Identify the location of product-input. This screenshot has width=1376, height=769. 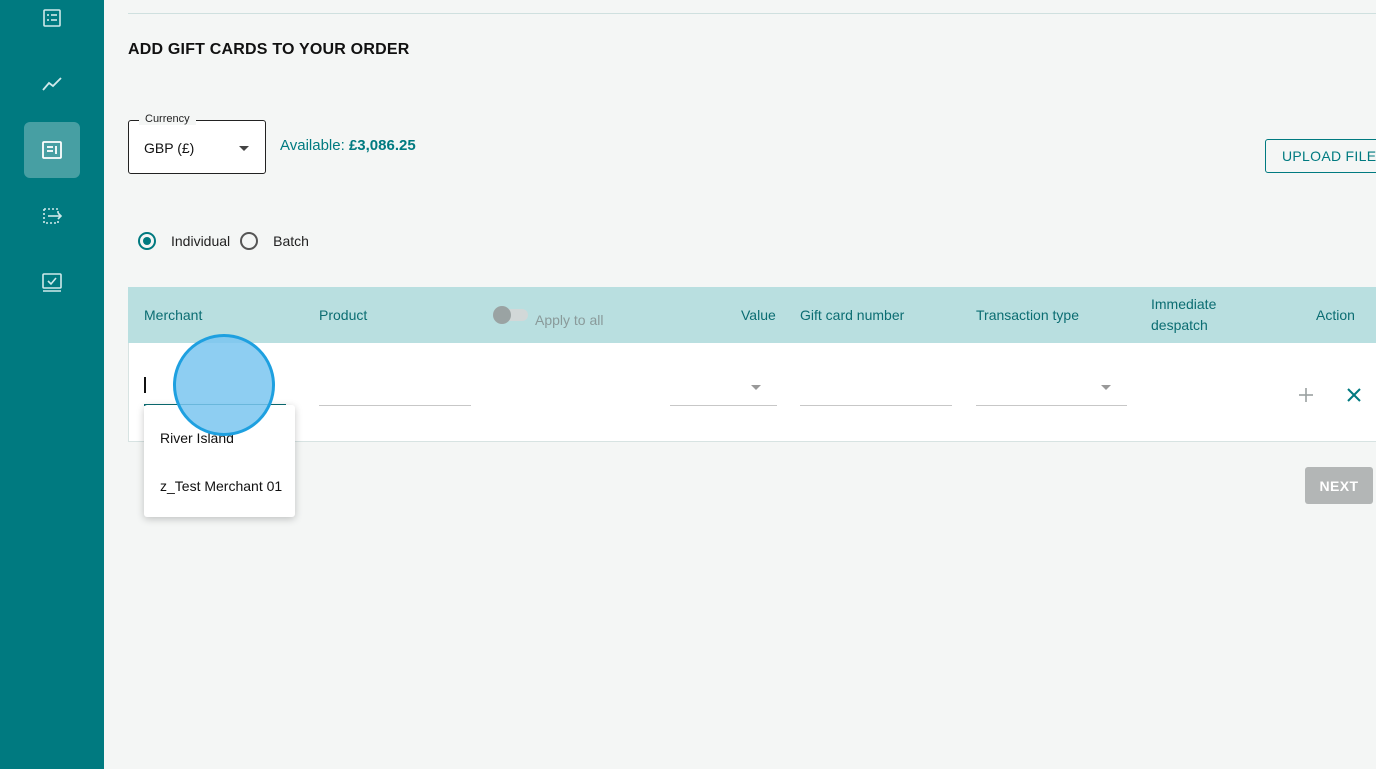
(395, 405).